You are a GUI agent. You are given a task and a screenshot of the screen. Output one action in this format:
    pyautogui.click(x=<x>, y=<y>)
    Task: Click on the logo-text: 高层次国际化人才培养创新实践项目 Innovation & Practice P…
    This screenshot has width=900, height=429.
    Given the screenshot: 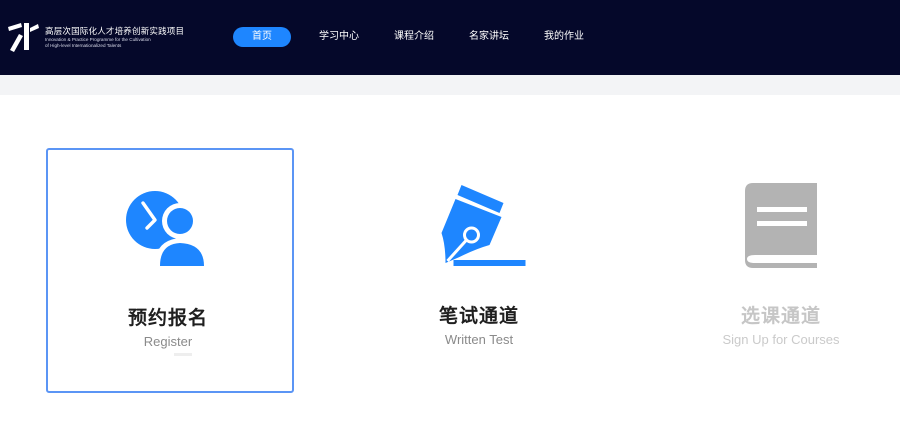 What is the action you would take?
    pyautogui.click(x=114, y=37)
    